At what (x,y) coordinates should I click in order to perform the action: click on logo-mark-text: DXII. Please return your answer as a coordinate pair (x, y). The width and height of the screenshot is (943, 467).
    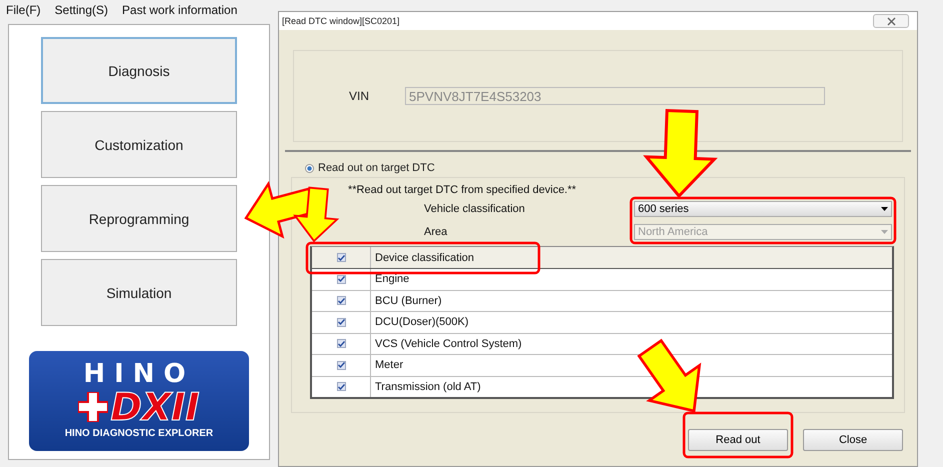
    Looking at the image, I should click on (155, 407).